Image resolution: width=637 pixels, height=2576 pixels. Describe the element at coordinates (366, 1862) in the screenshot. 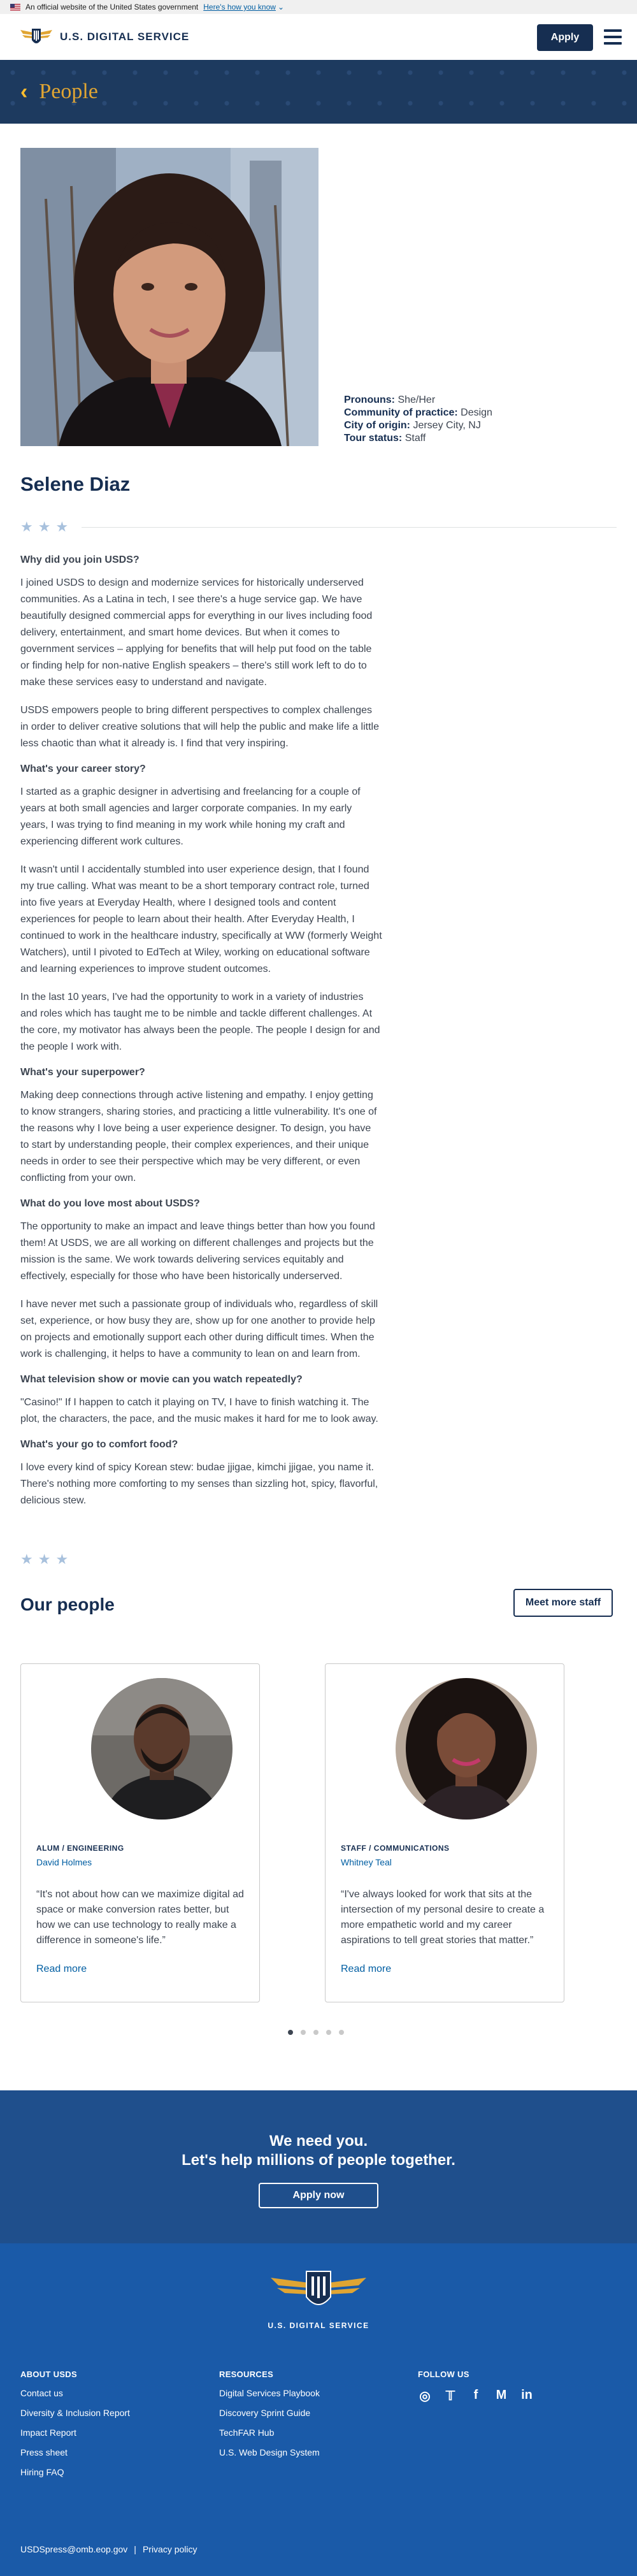

I see `person-name: Whitney Teal` at that location.